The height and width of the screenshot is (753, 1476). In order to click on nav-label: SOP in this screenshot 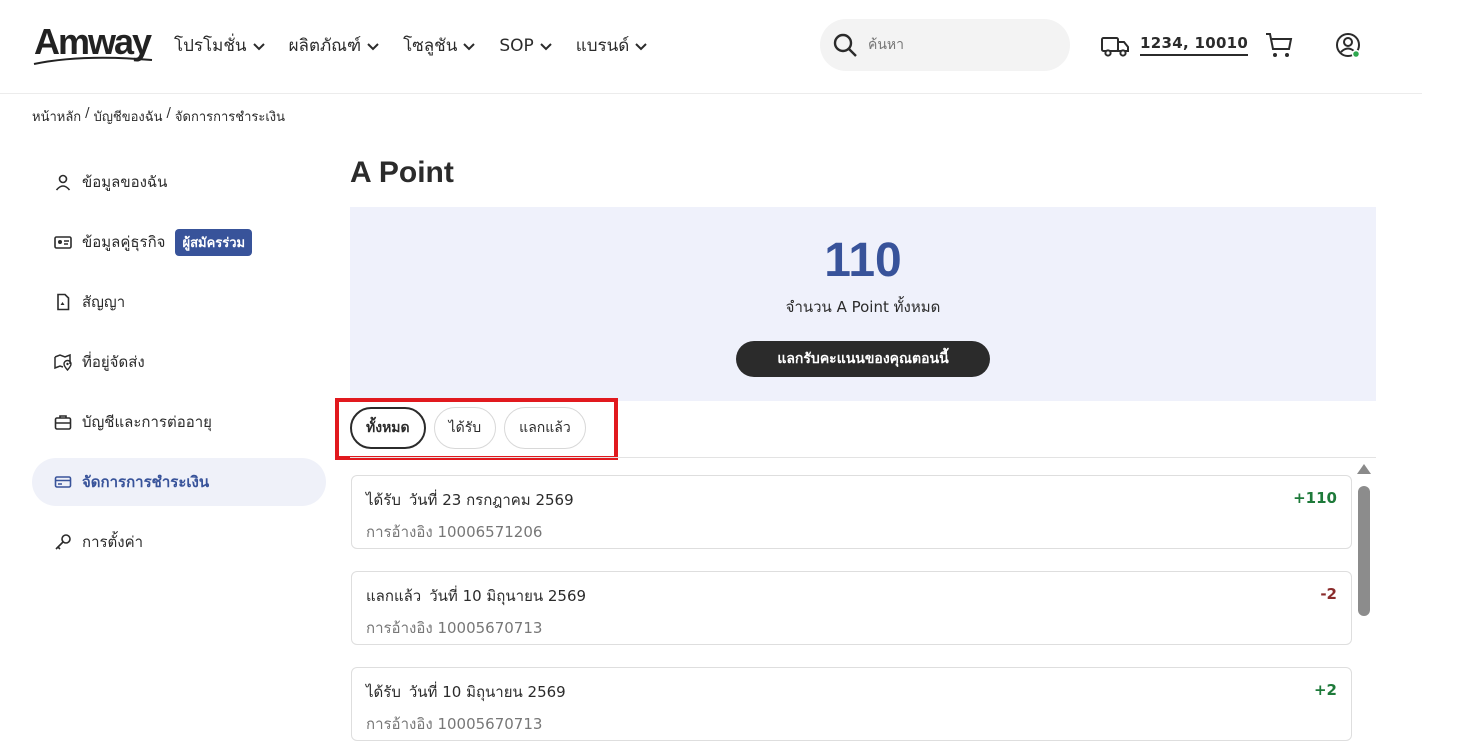, I will do `click(516, 45)`.